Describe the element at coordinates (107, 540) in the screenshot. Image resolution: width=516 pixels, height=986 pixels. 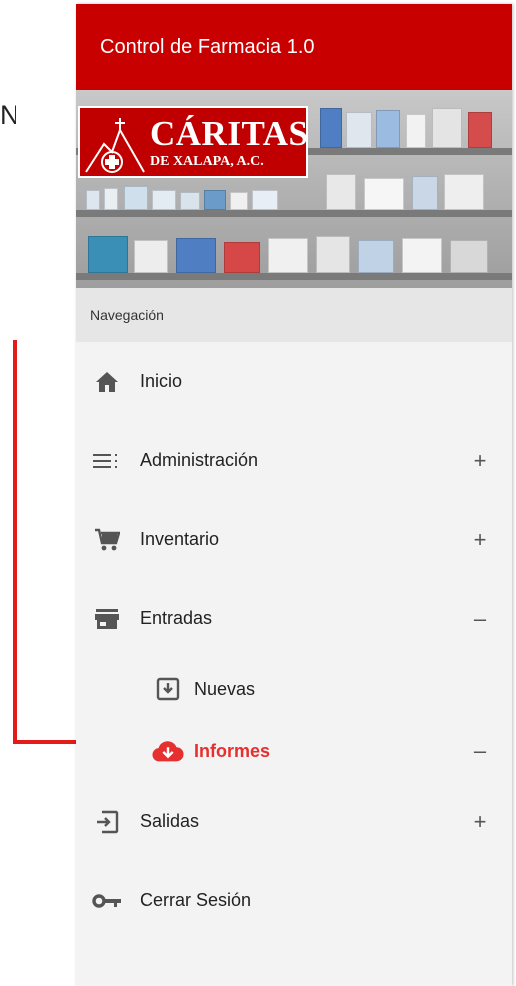
I see `cart-icon` at that location.